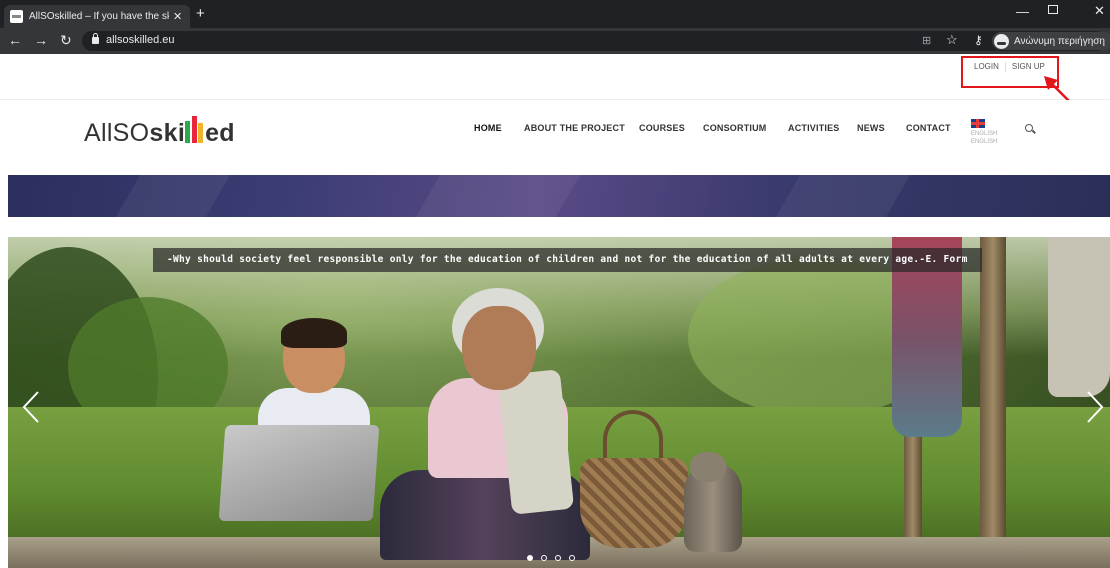  Describe the element at coordinates (634, 503) in the screenshot. I see `slide-basket` at that location.